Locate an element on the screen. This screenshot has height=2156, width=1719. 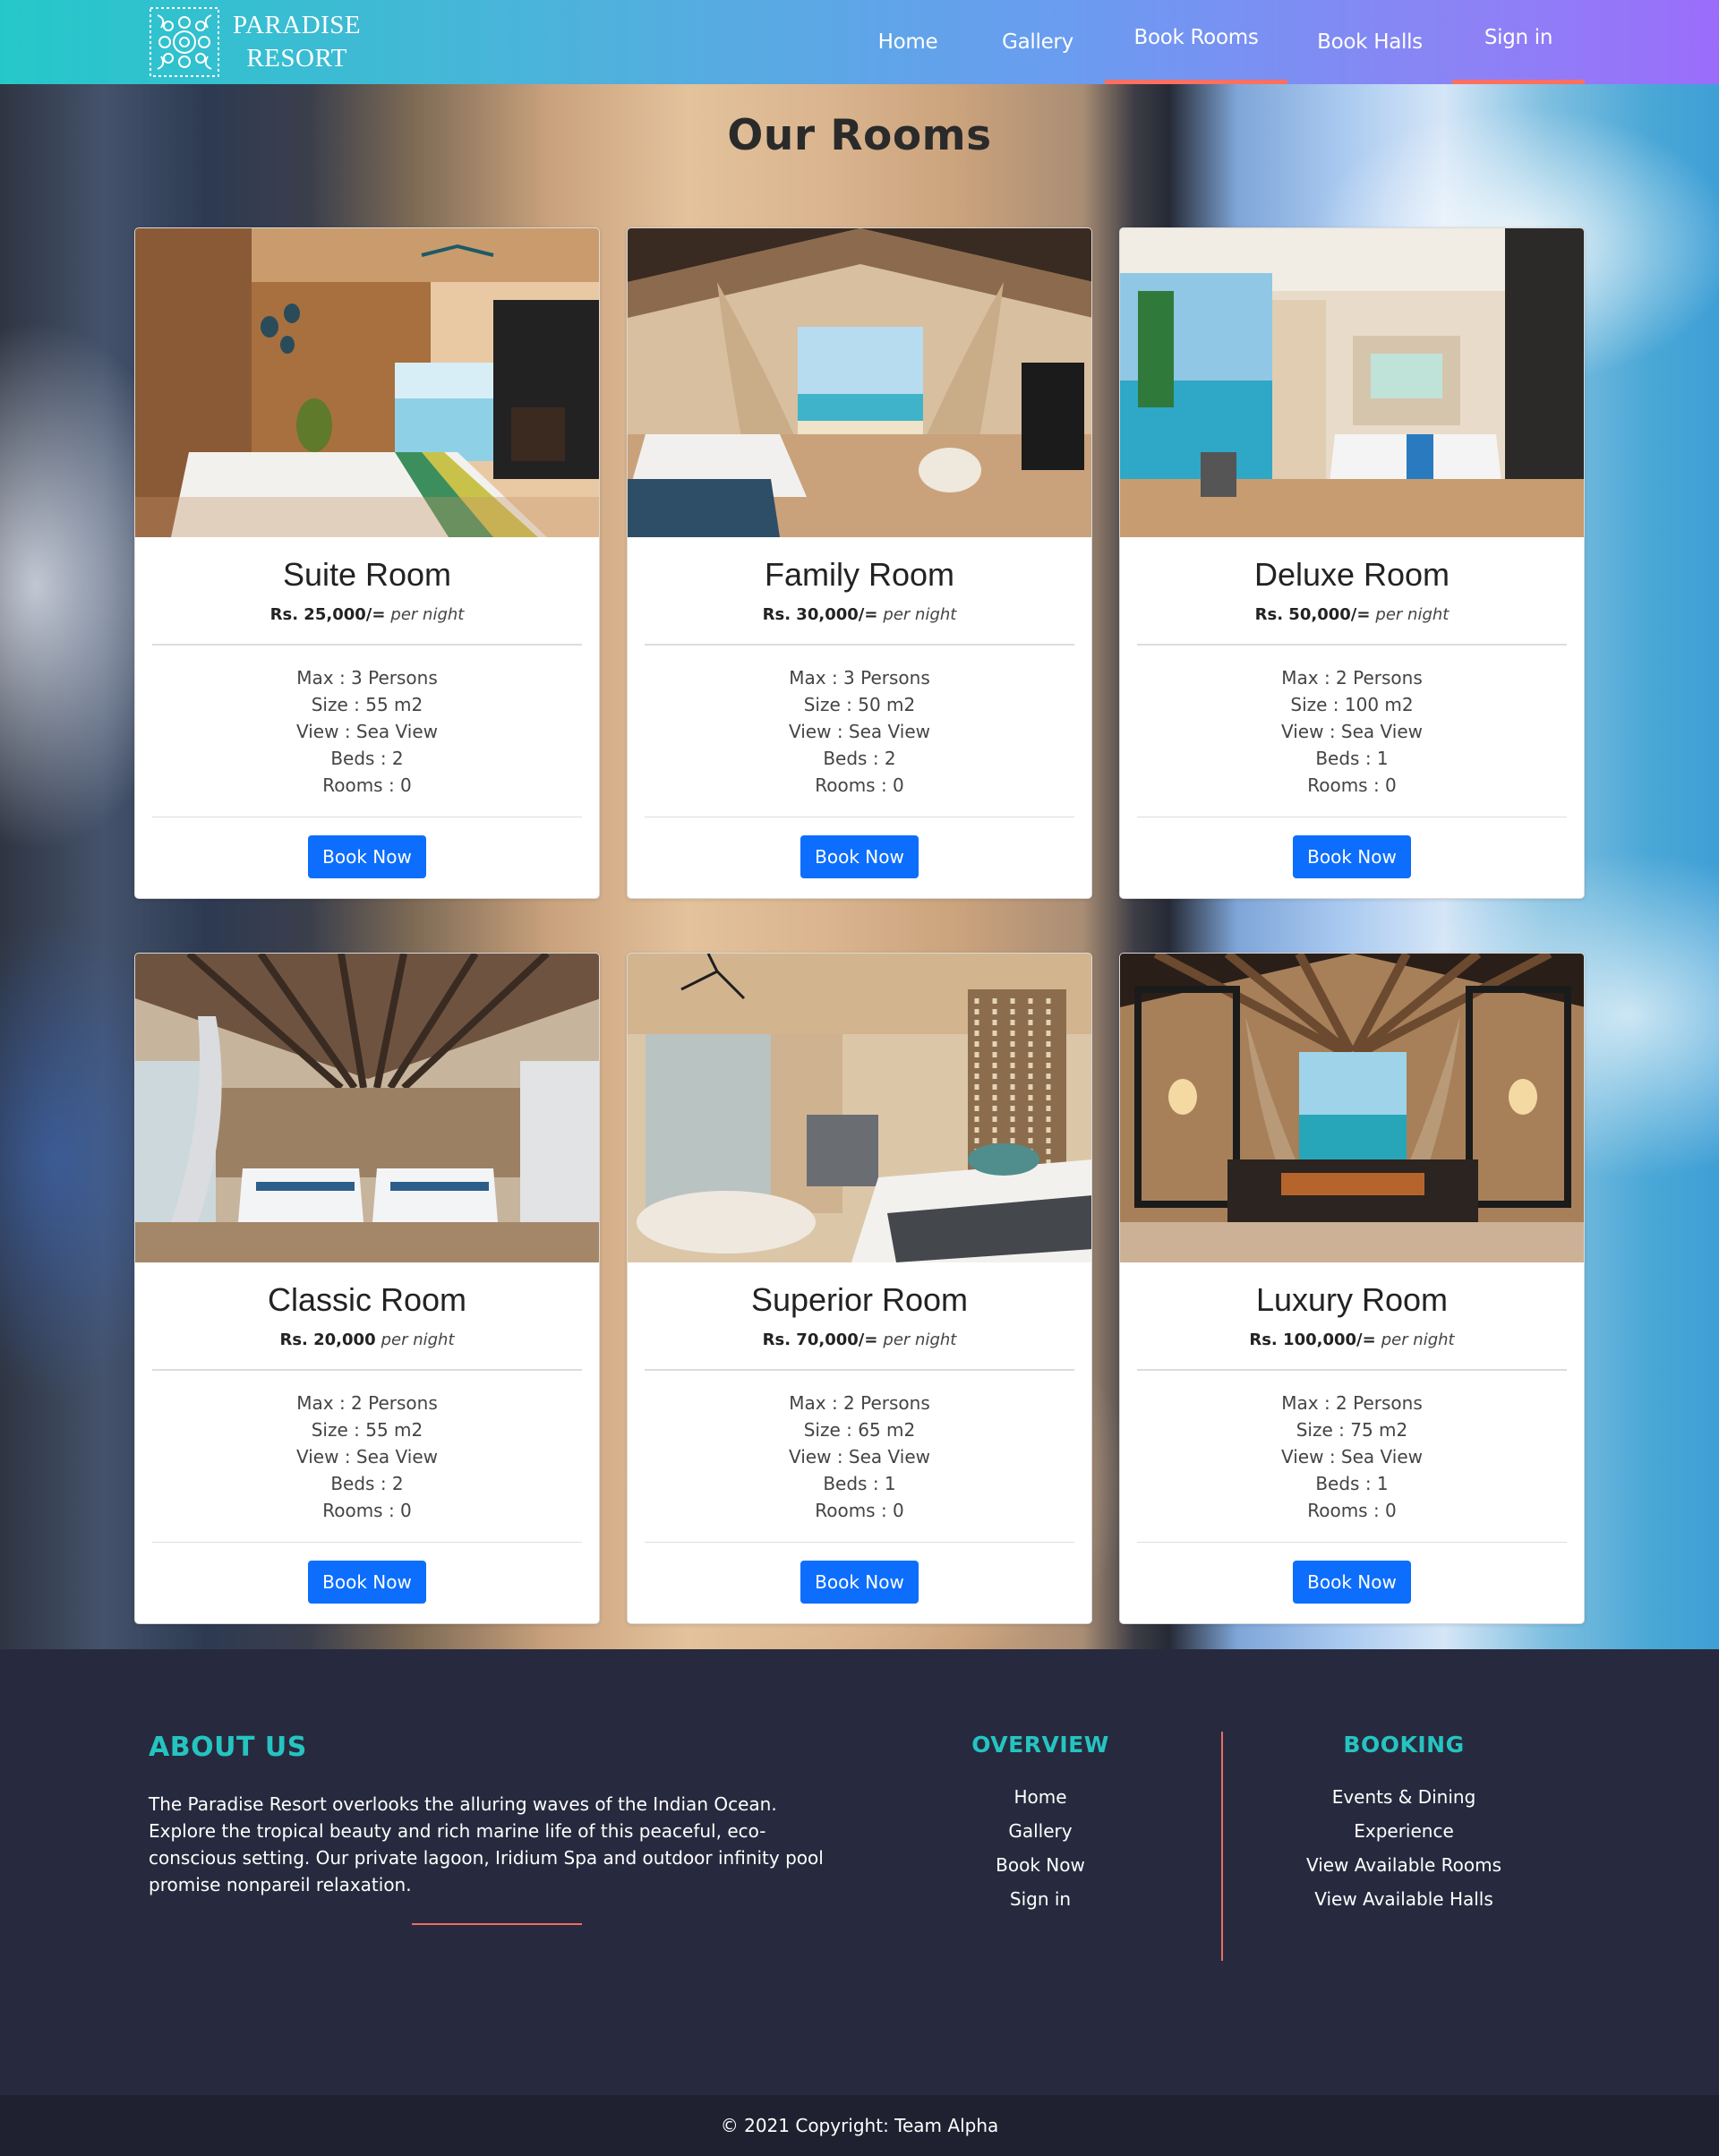
nav-sign-in: Sign in is located at coordinates (1518, 42).